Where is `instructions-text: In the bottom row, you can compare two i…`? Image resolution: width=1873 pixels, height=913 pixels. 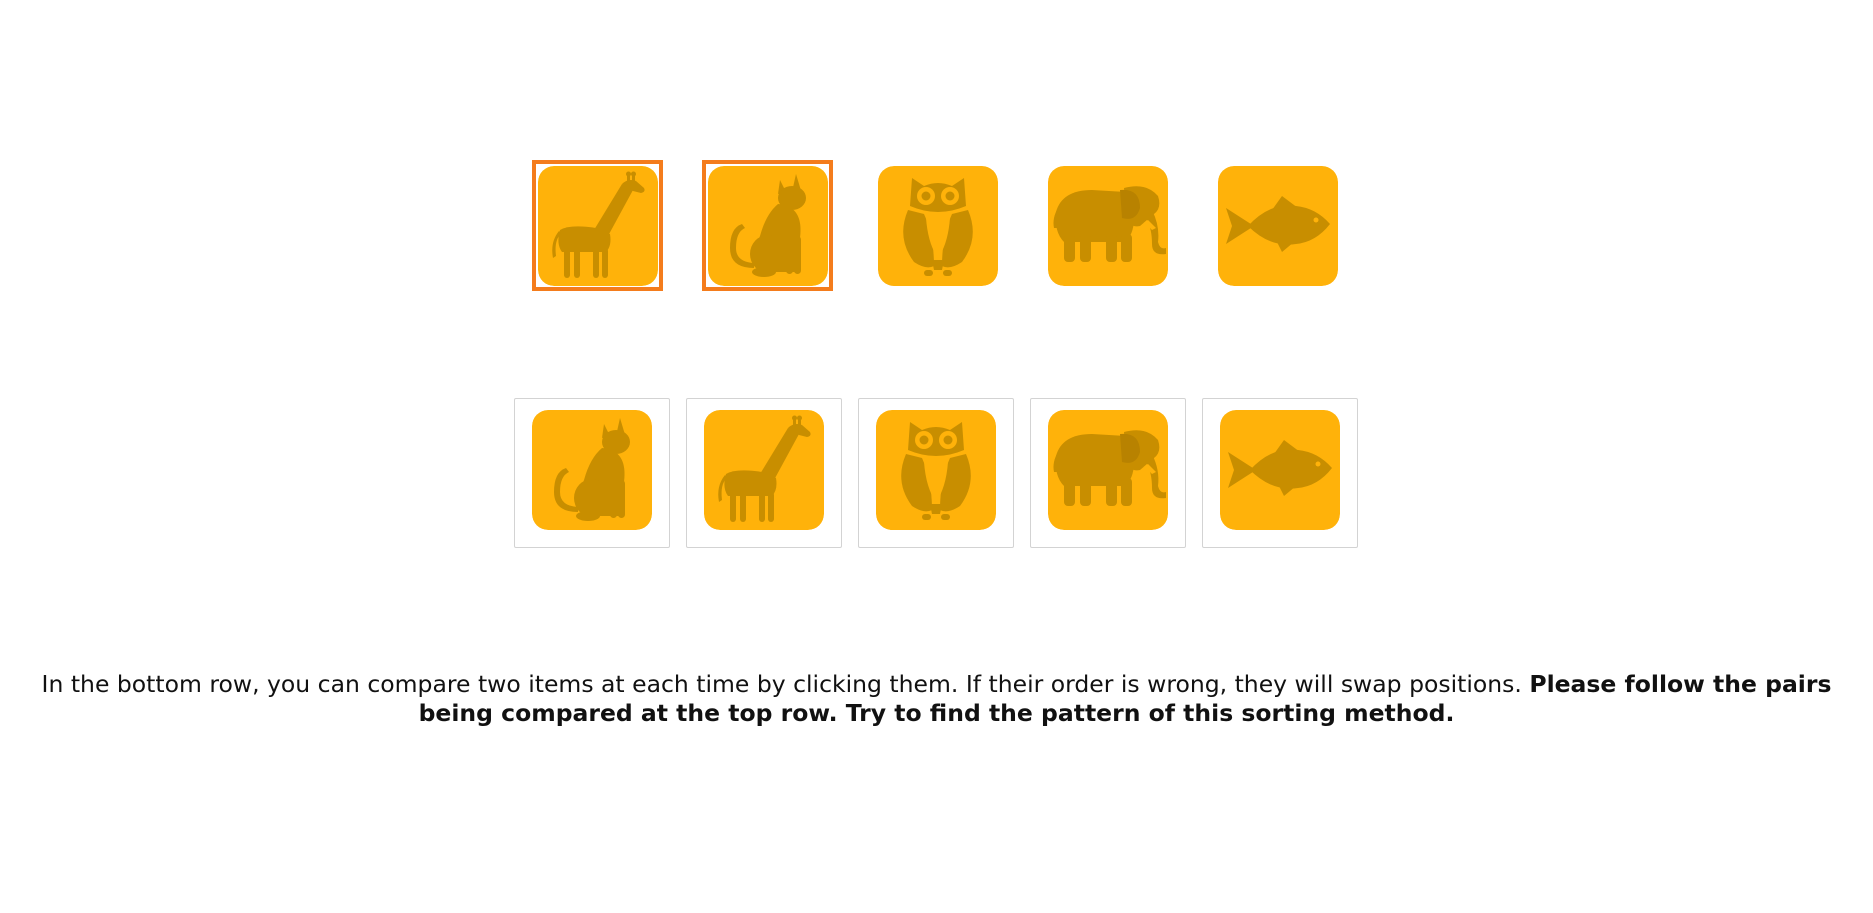 instructions-text: In the bottom row, you can compare two i… is located at coordinates (936, 699).